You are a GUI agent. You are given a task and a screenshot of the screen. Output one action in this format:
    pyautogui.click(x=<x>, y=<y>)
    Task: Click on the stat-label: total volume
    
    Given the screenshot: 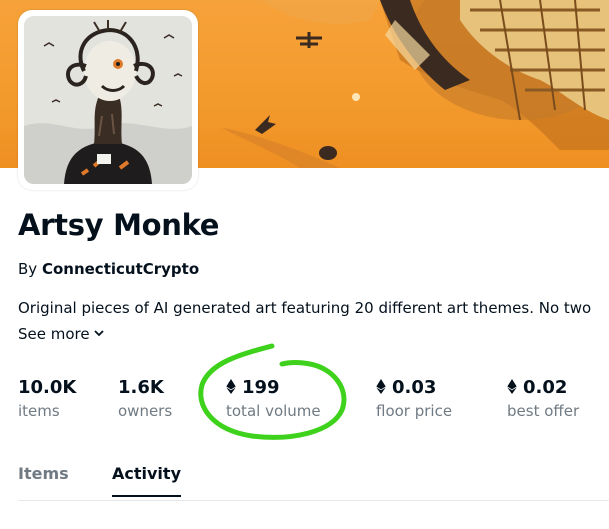 What is the action you would take?
    pyautogui.click(x=273, y=411)
    